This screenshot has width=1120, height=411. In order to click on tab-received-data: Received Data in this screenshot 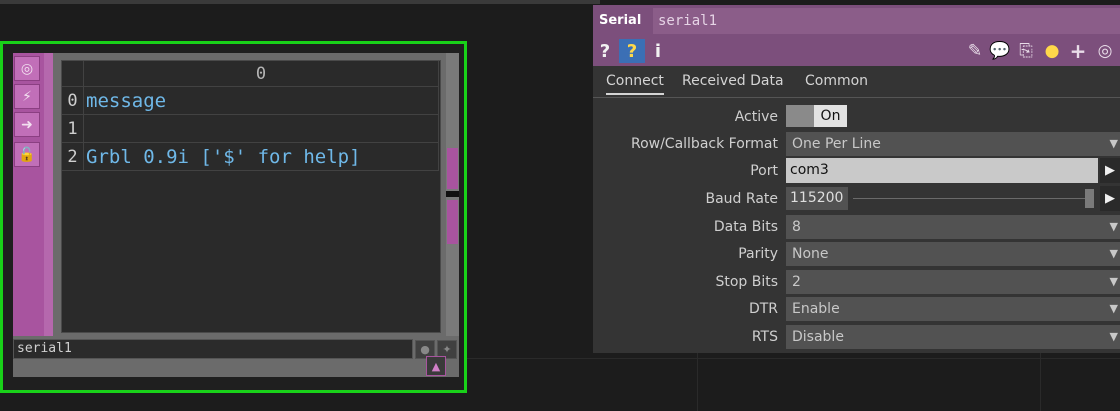, I will do `click(733, 81)`.